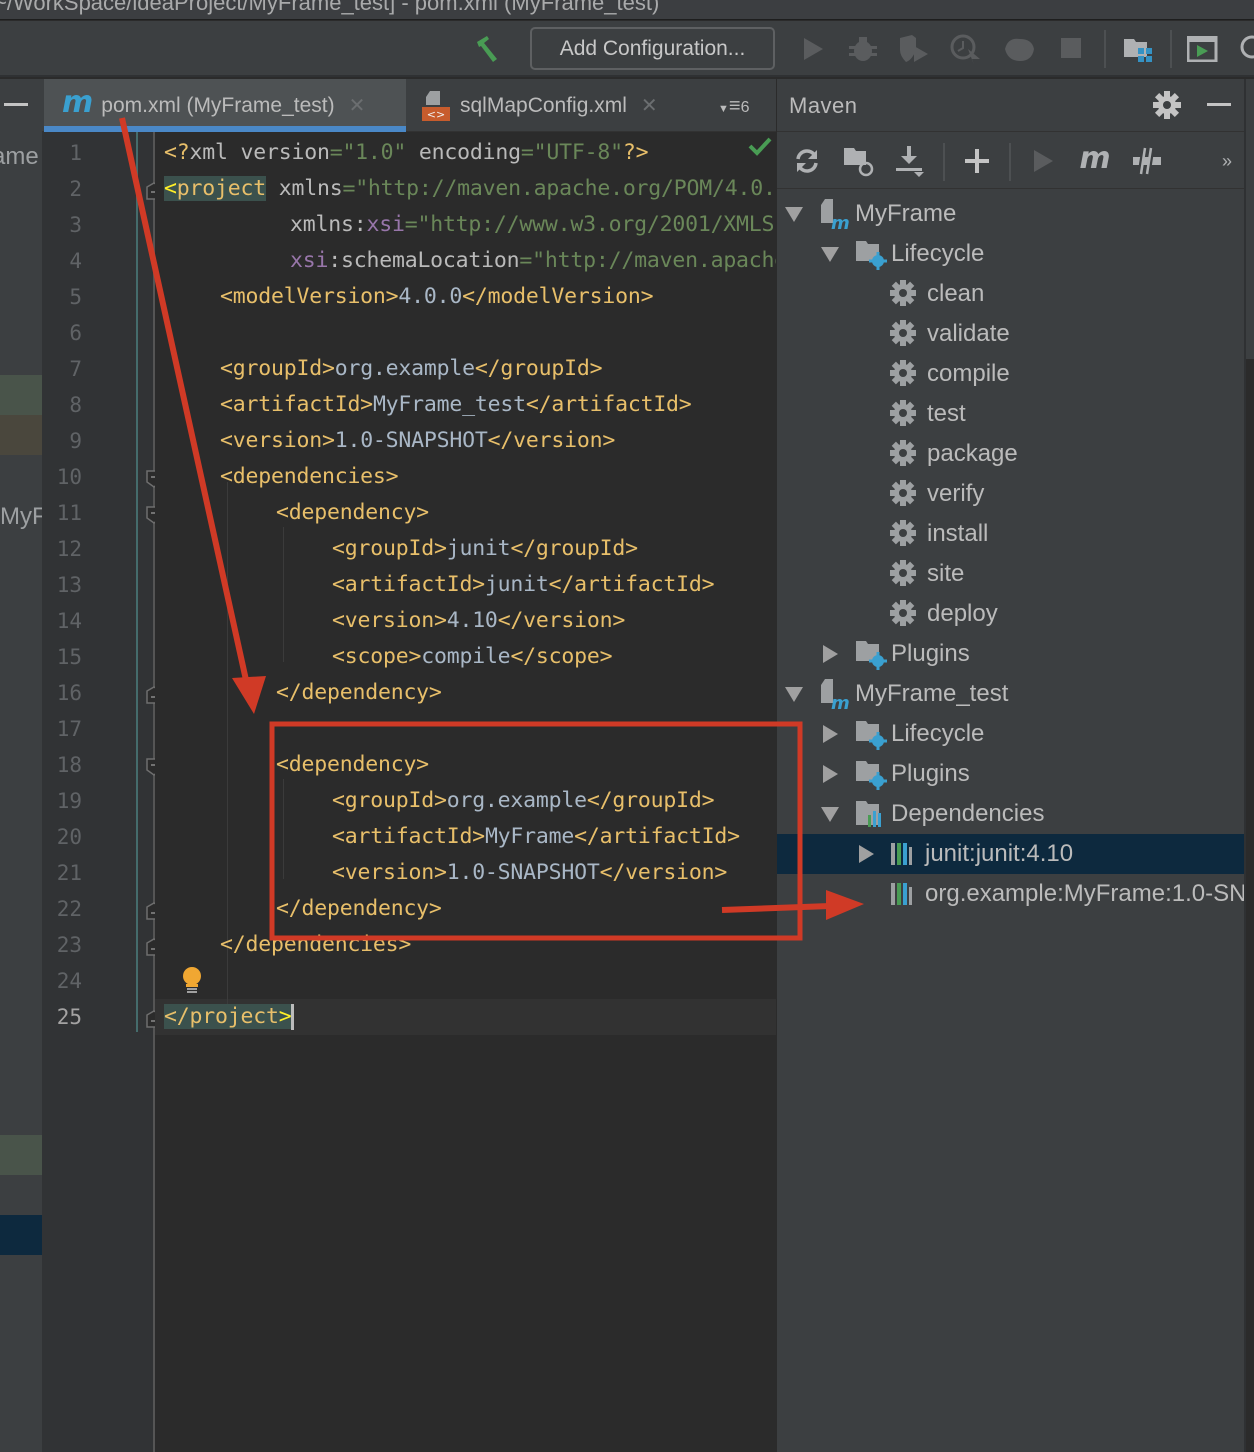  I want to click on maven-tree-item: install, so click(1011, 534).